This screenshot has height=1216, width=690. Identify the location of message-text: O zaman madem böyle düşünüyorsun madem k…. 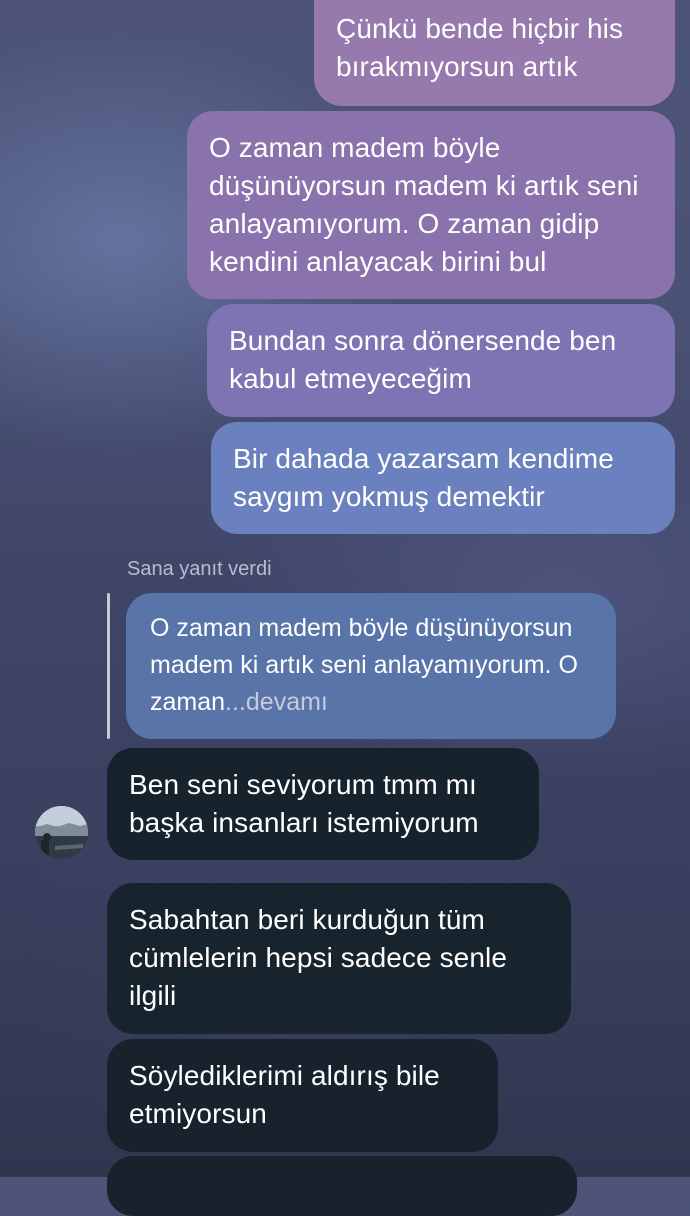
(424, 204).